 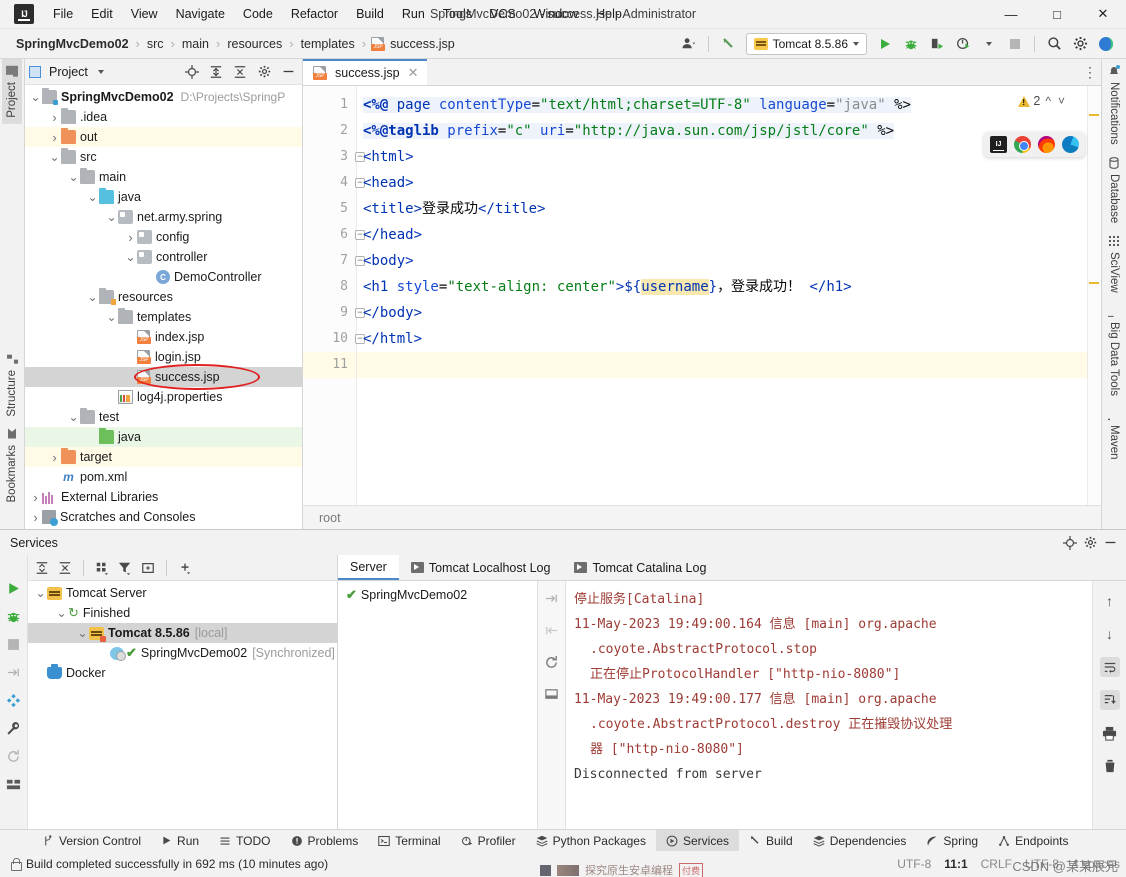 I want to click on menu-view: View, so click(x=144, y=14).